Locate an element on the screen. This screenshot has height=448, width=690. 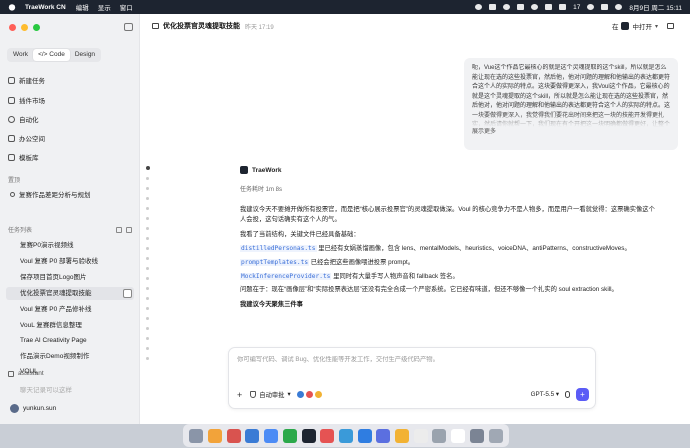
wifi-icon is located at coordinates (591, 7).